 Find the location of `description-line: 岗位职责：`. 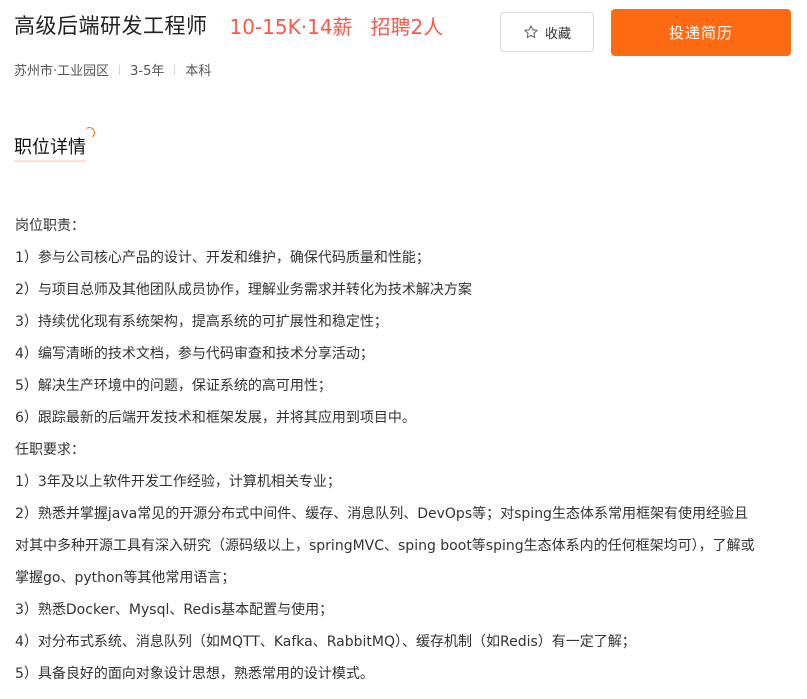

description-line: 岗位职责： is located at coordinates (50, 226).